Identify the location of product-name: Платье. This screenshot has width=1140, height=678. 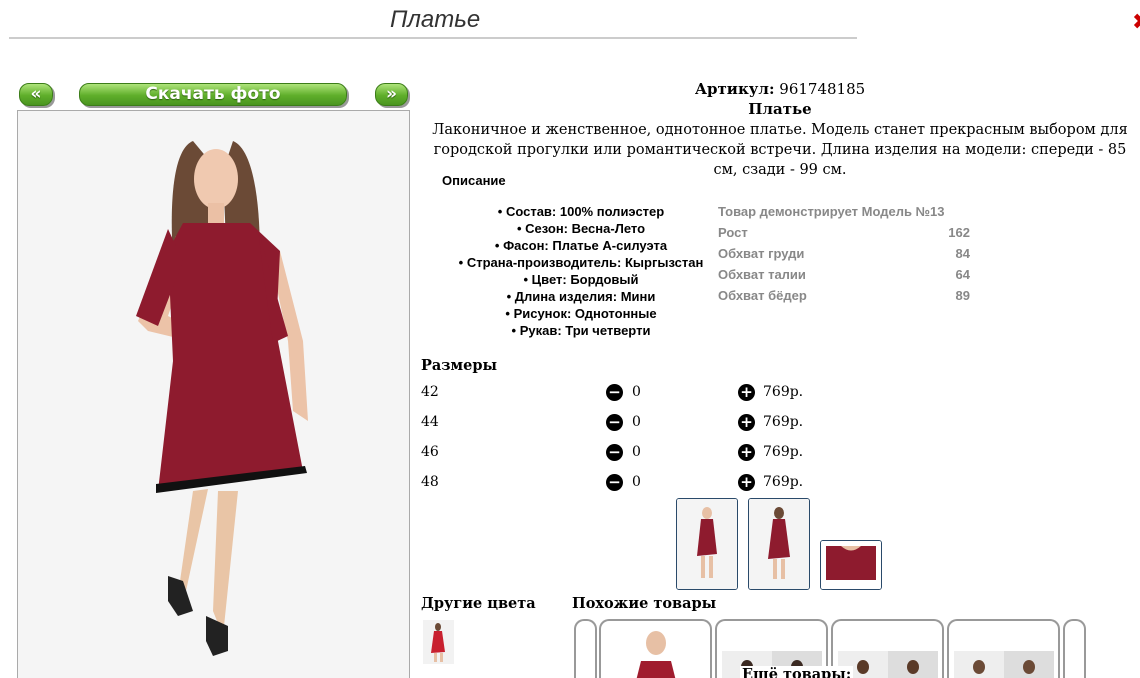
(780, 109).